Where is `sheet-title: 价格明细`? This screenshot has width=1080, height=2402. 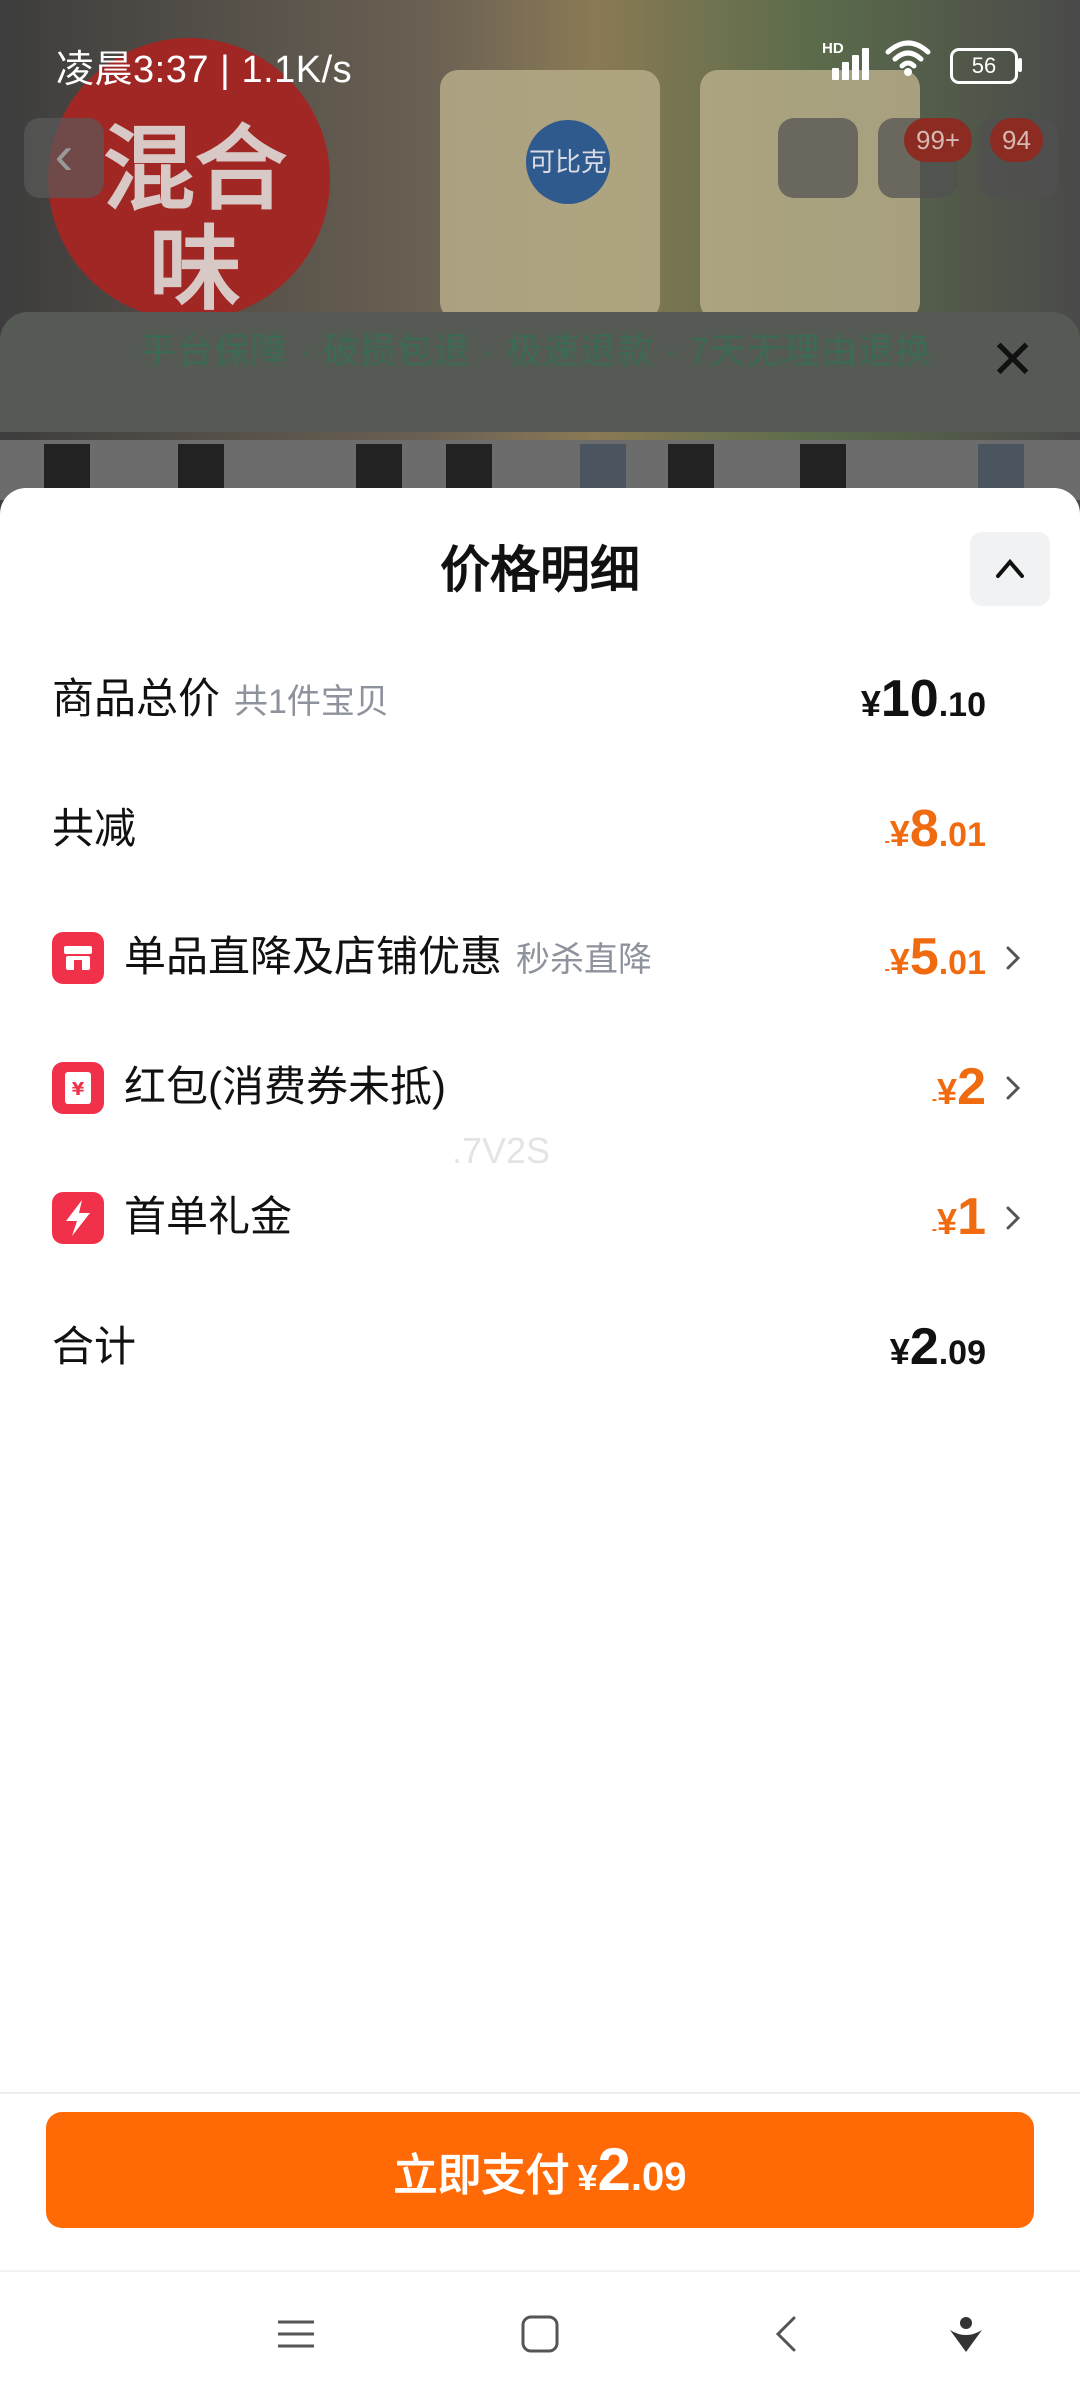 sheet-title: 价格明细 is located at coordinates (540, 570).